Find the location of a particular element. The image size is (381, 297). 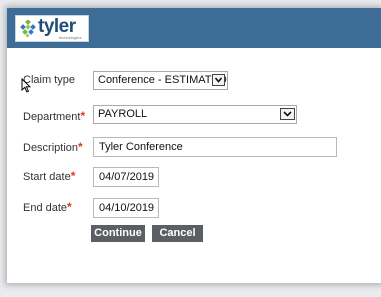

department-select: PAYROLL is located at coordinates (195, 114).